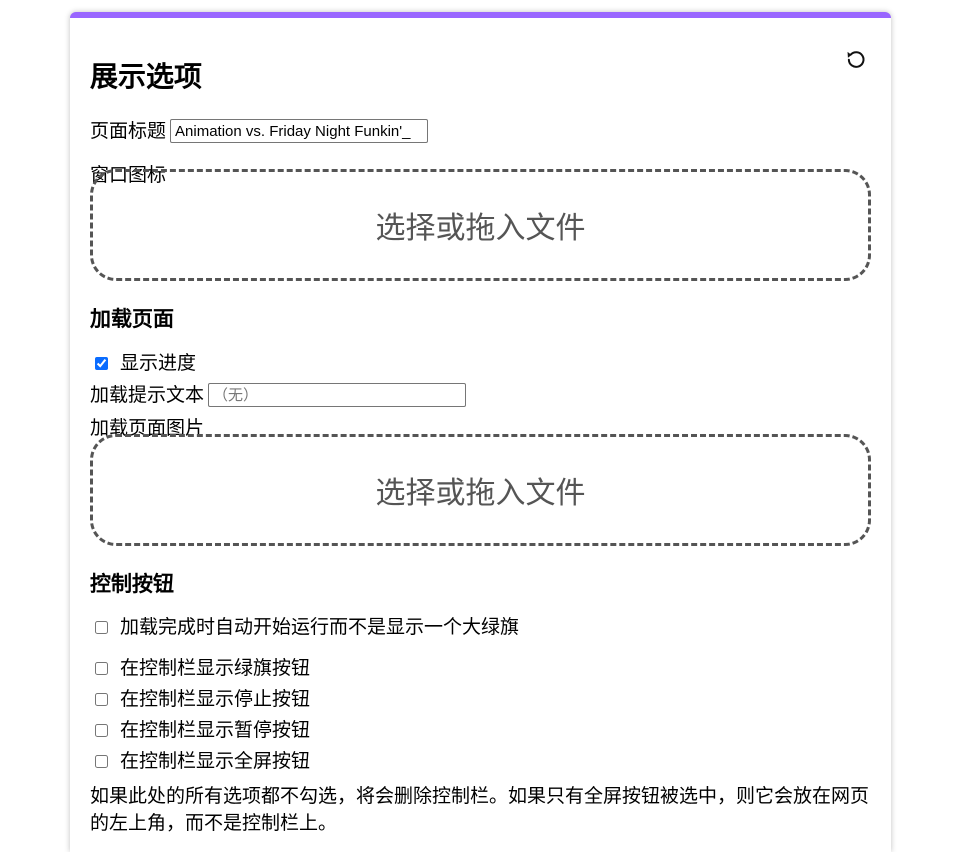  I want to click on fullscreen-row: 在控制栏显示全屏按钮, so click(200, 761).